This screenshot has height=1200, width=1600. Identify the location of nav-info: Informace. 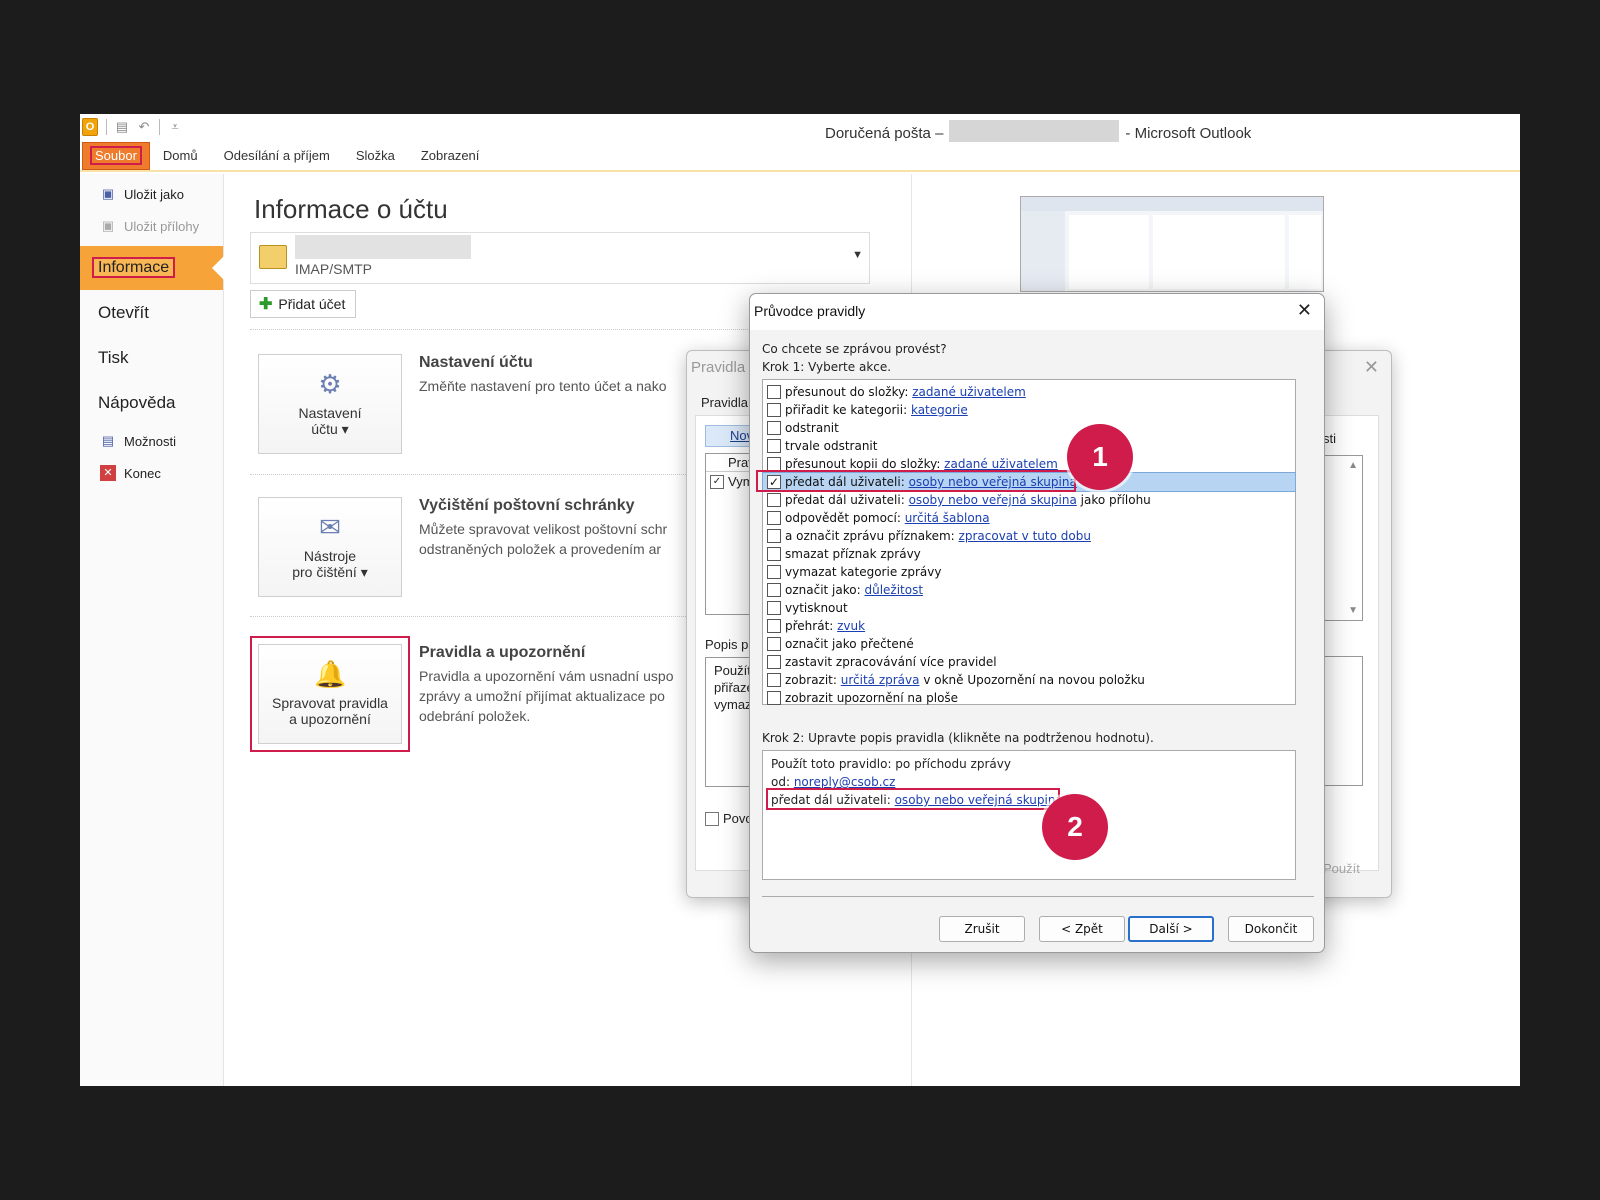
(152, 268).